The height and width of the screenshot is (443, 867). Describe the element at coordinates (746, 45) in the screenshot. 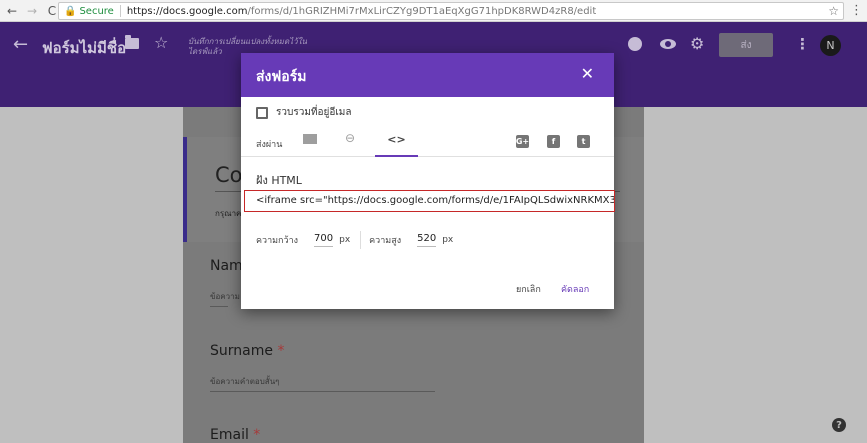

I see `send-button: ส่ง` at that location.